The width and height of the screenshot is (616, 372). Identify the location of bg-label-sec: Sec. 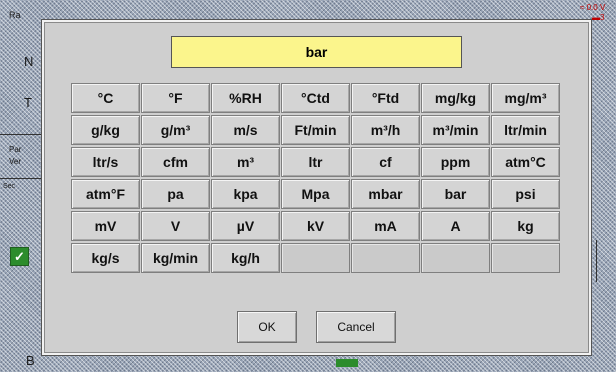
(9, 186).